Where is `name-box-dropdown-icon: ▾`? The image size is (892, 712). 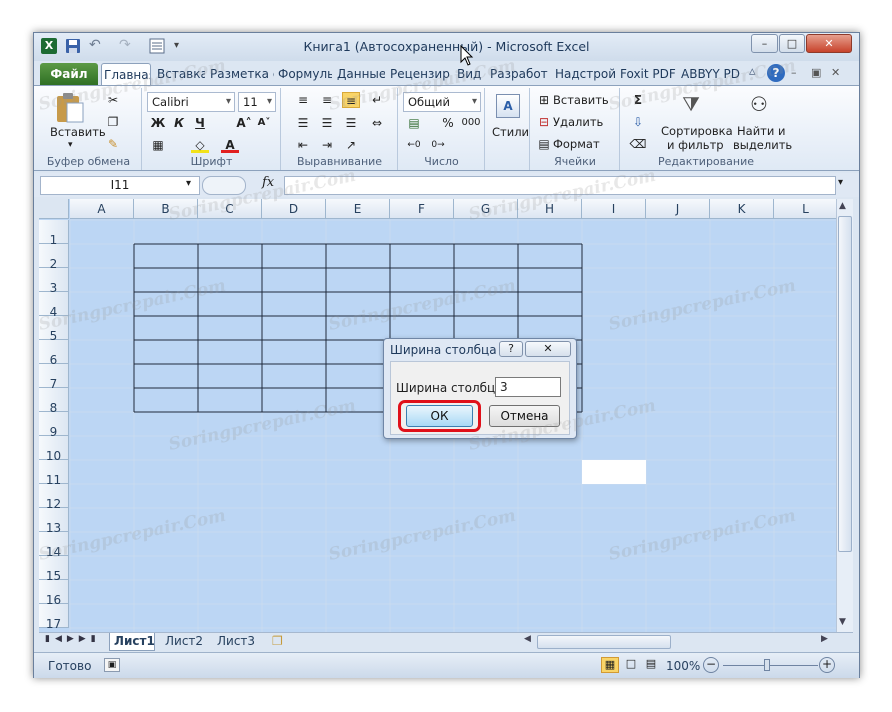 name-box-dropdown-icon: ▾ is located at coordinates (188, 183).